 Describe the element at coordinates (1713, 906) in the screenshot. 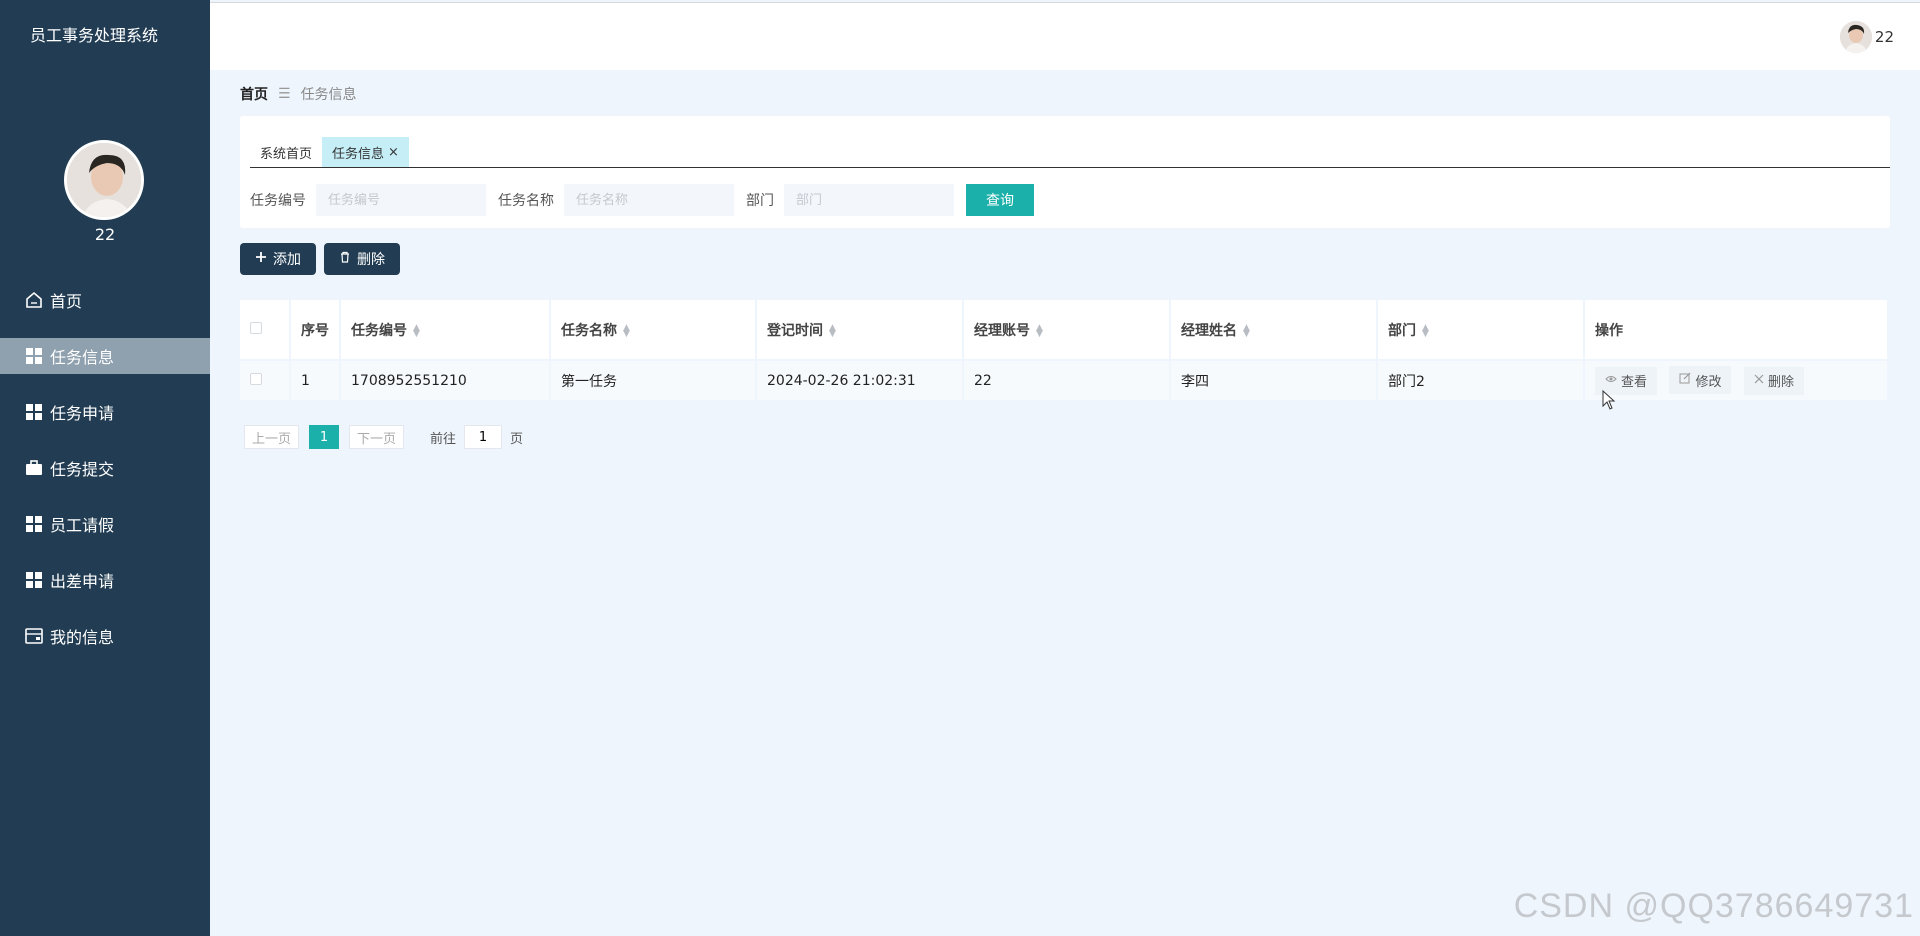

I see `watermark: CSDN @QQ3786649731` at that location.